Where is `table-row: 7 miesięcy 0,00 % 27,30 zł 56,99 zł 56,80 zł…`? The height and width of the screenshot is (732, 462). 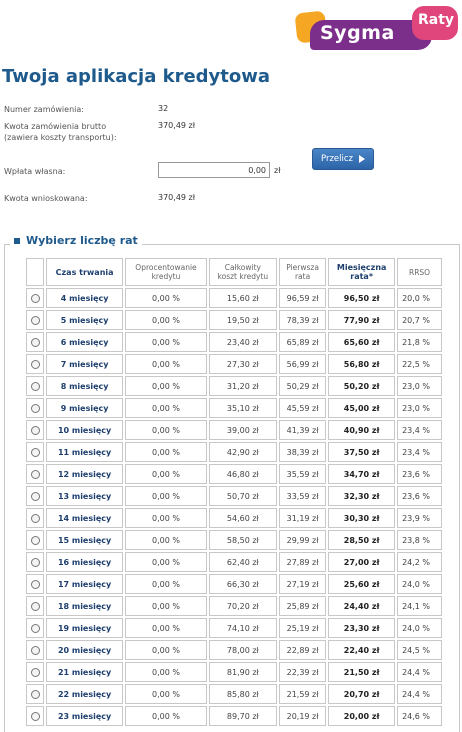 table-row: 7 miesięcy 0,00 % 27,30 zł 56,99 zł 56,80 zł… is located at coordinates (234, 364).